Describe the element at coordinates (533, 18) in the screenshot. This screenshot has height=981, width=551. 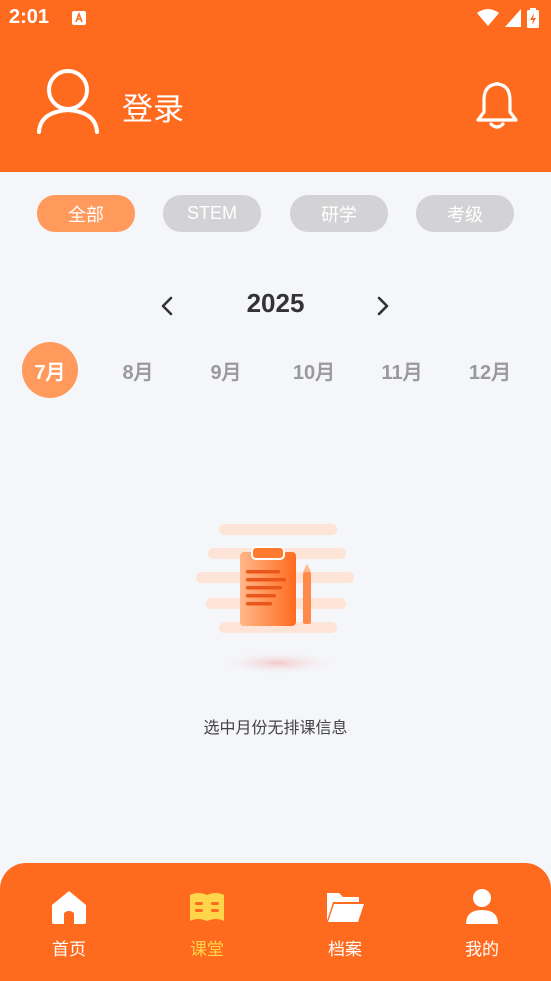
I see `battery-icon` at that location.